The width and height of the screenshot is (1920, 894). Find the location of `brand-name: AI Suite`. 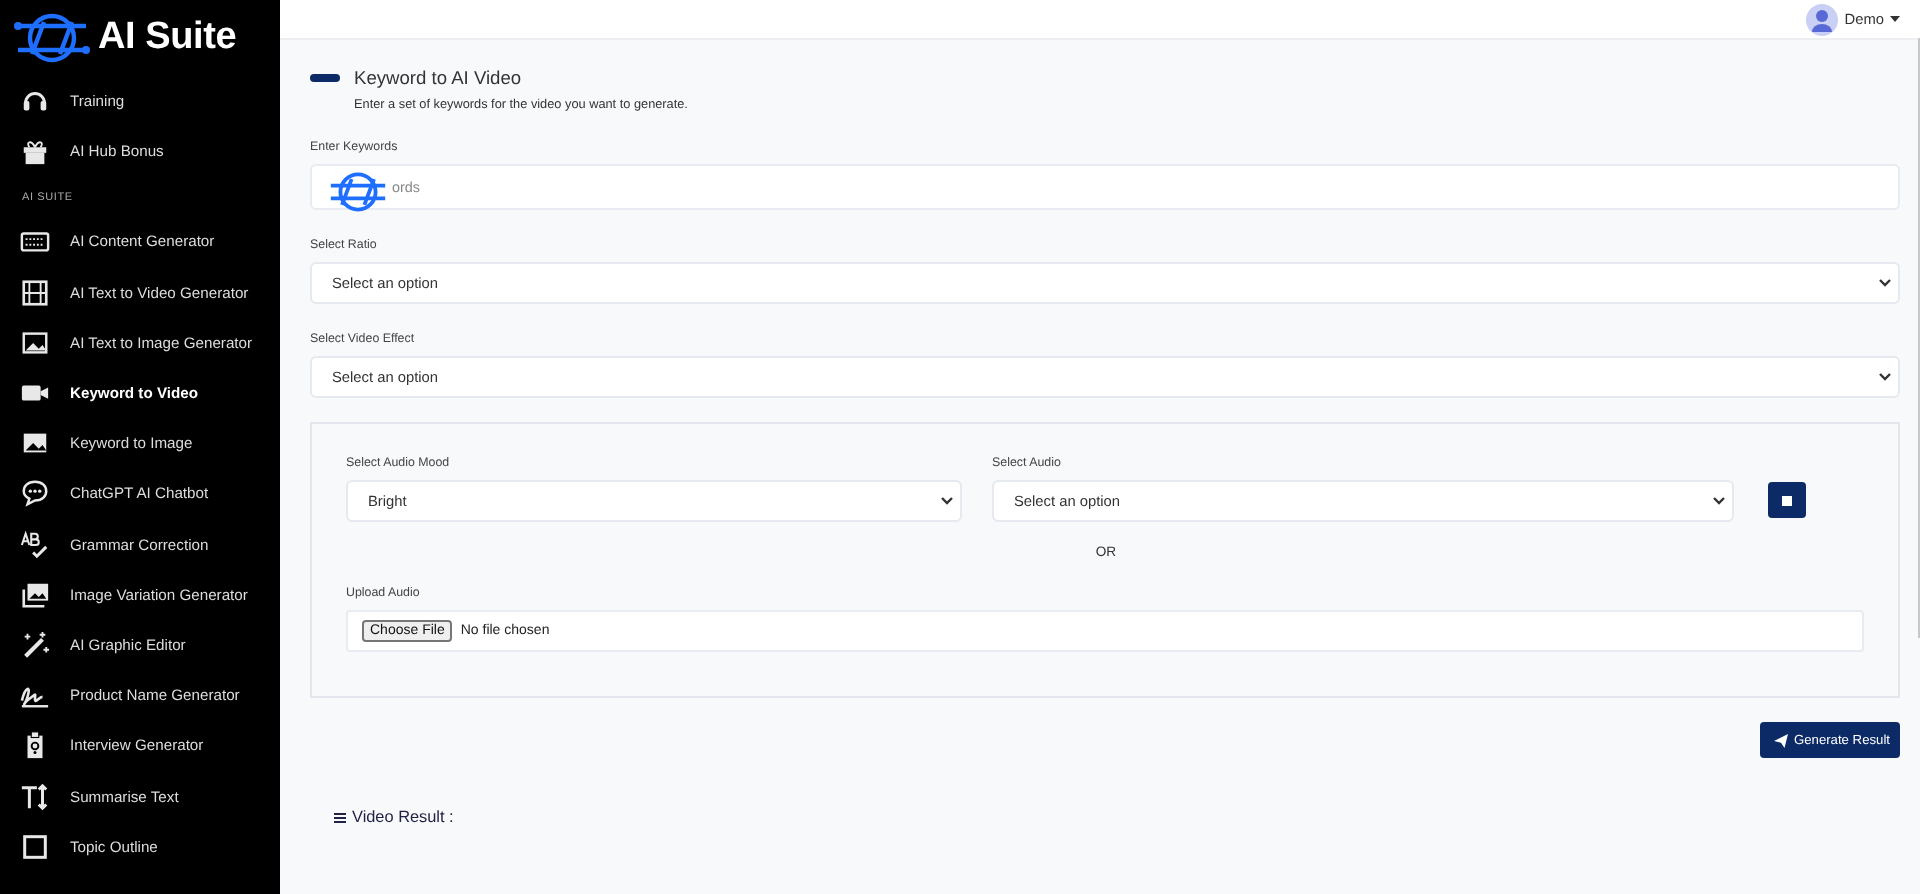

brand-name: AI Suite is located at coordinates (167, 38).